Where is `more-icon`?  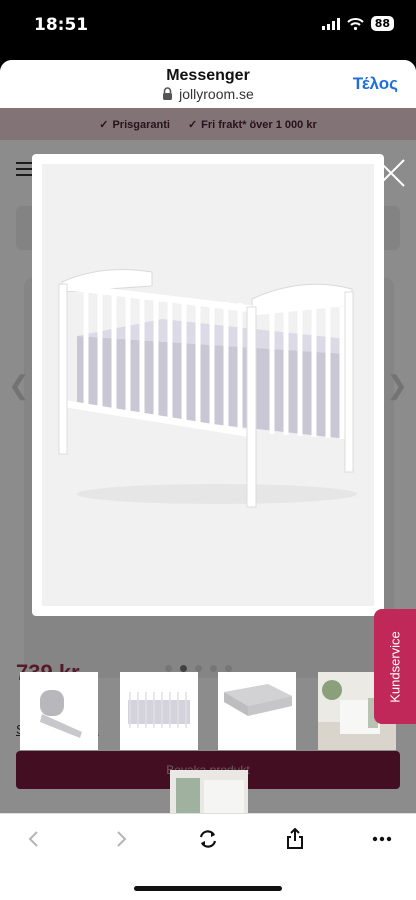
more-icon is located at coordinates (382, 839).